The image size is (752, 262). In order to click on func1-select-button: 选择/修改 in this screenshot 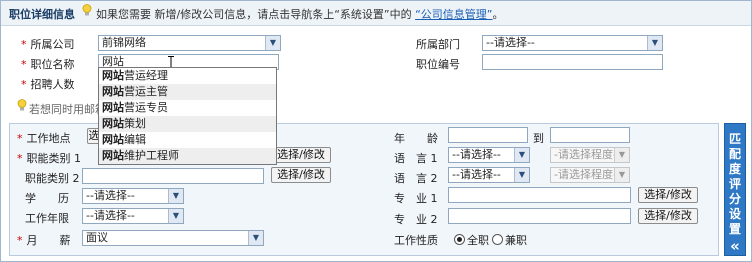, I will do `click(301, 155)`.